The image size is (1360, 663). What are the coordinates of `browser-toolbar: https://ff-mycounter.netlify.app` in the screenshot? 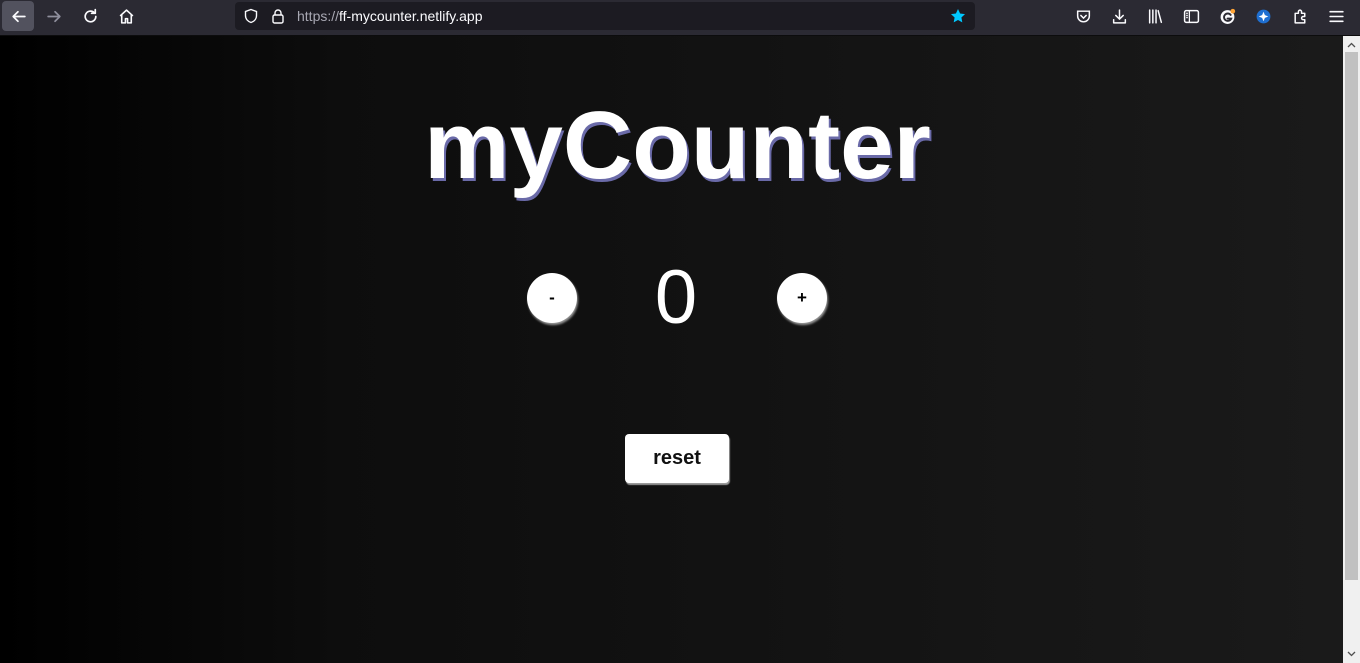 It's located at (680, 18).